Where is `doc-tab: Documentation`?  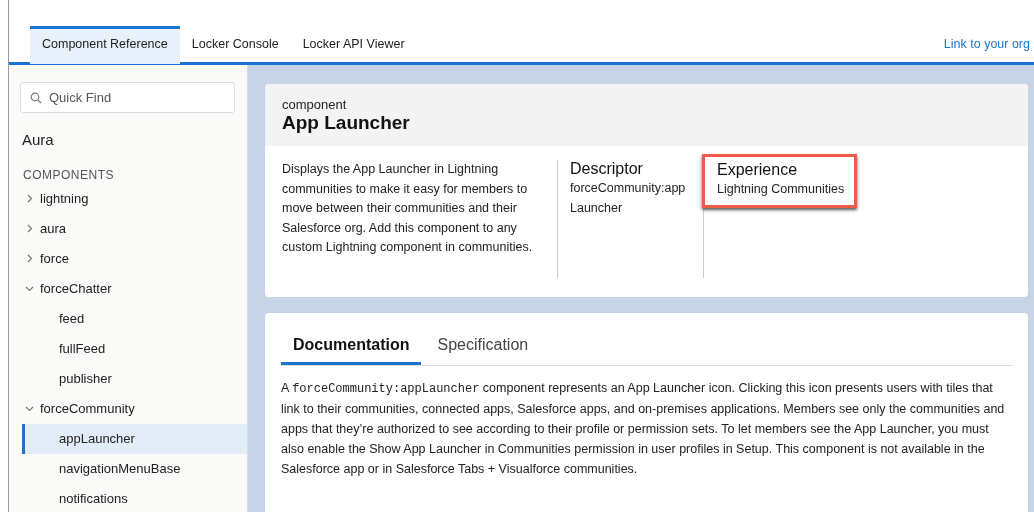
doc-tab: Documentation is located at coordinates (351, 345).